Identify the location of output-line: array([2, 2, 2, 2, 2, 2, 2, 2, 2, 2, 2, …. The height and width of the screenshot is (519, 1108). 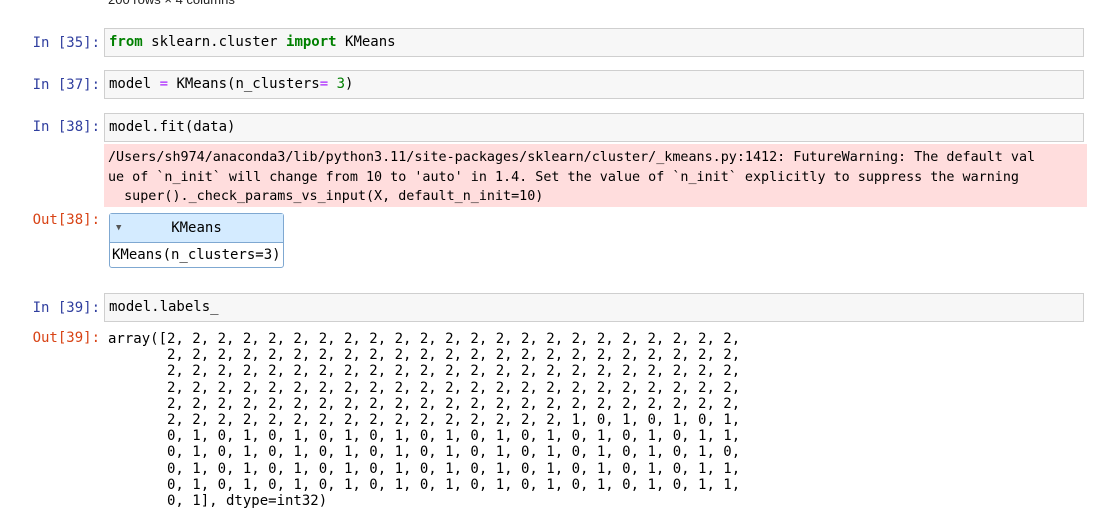
(424, 339).